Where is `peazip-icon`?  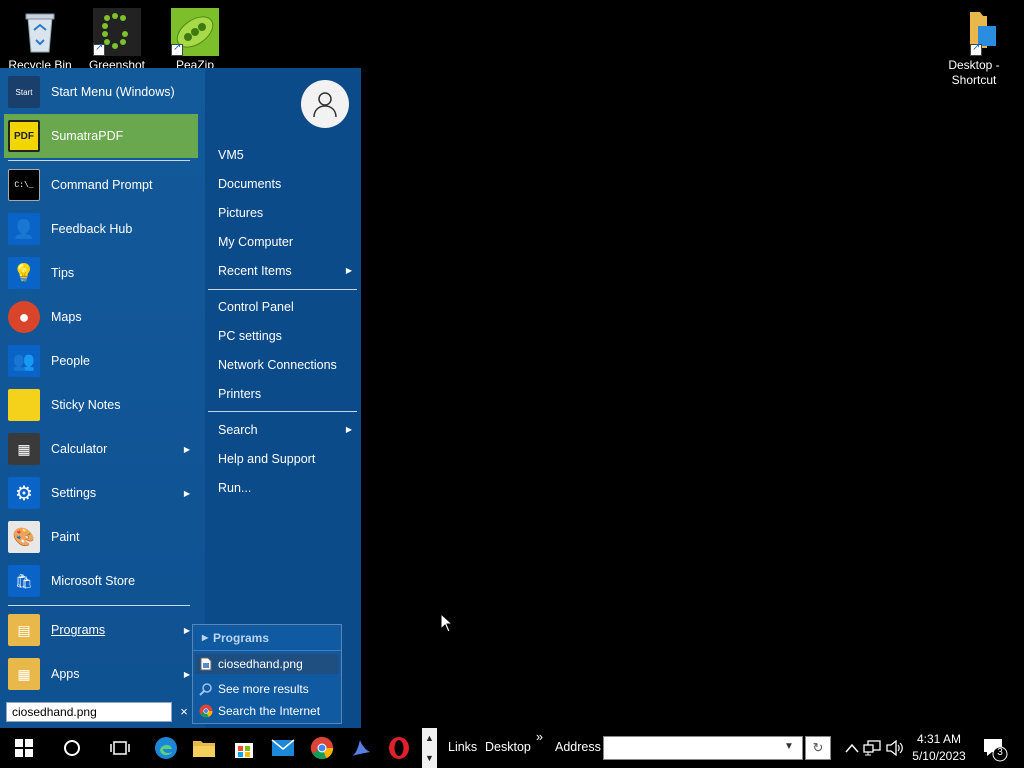
peazip-icon is located at coordinates (195, 32).